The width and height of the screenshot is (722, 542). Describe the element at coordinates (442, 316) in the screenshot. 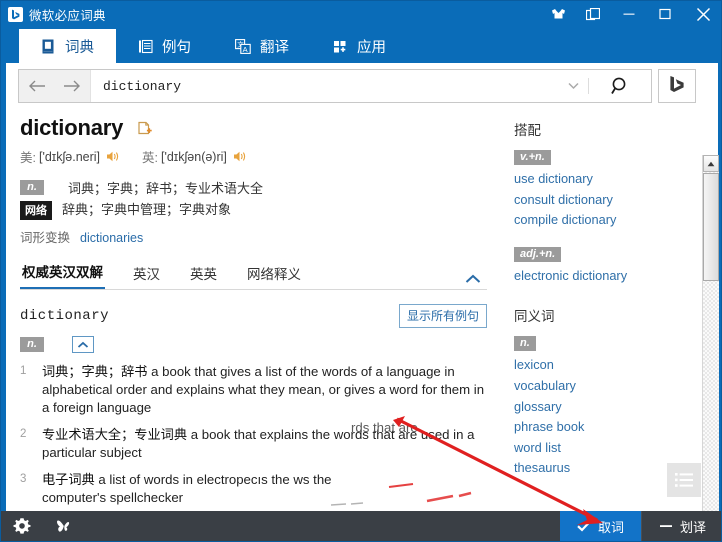

I see `show-all-examples-button: 显示所有例句` at that location.